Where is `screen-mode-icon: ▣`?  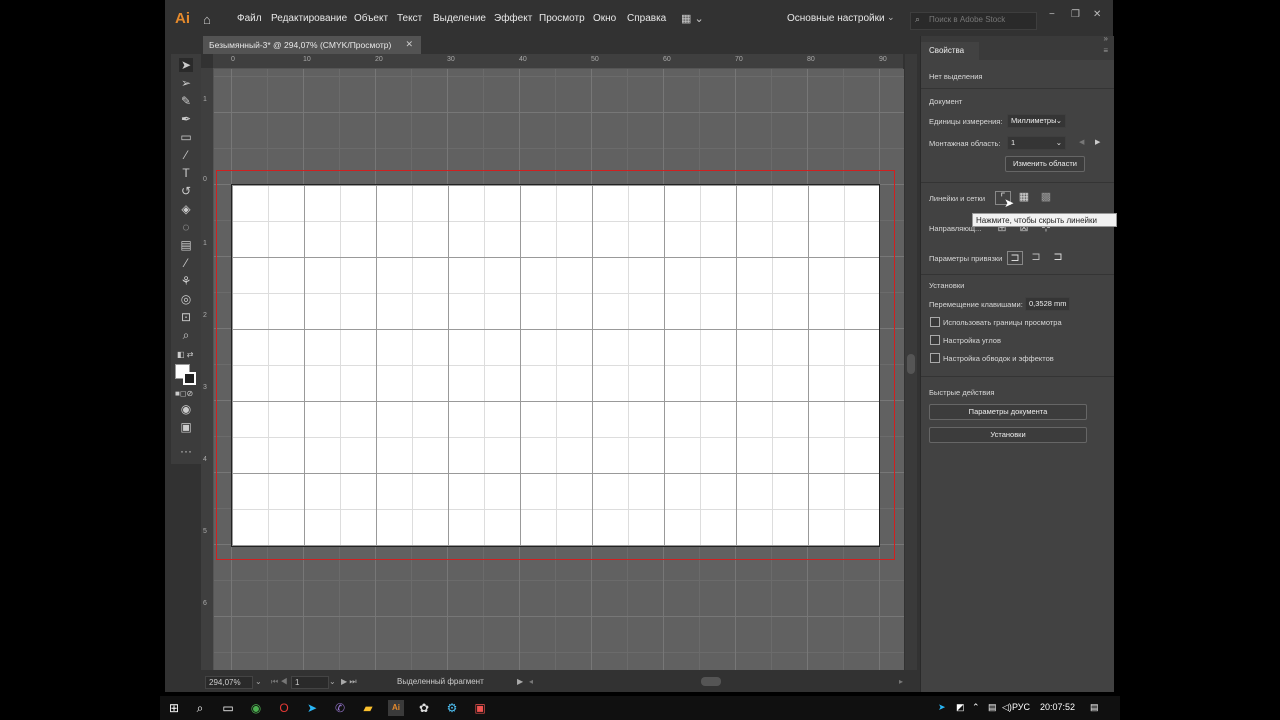 screen-mode-icon: ▣ is located at coordinates (186, 427).